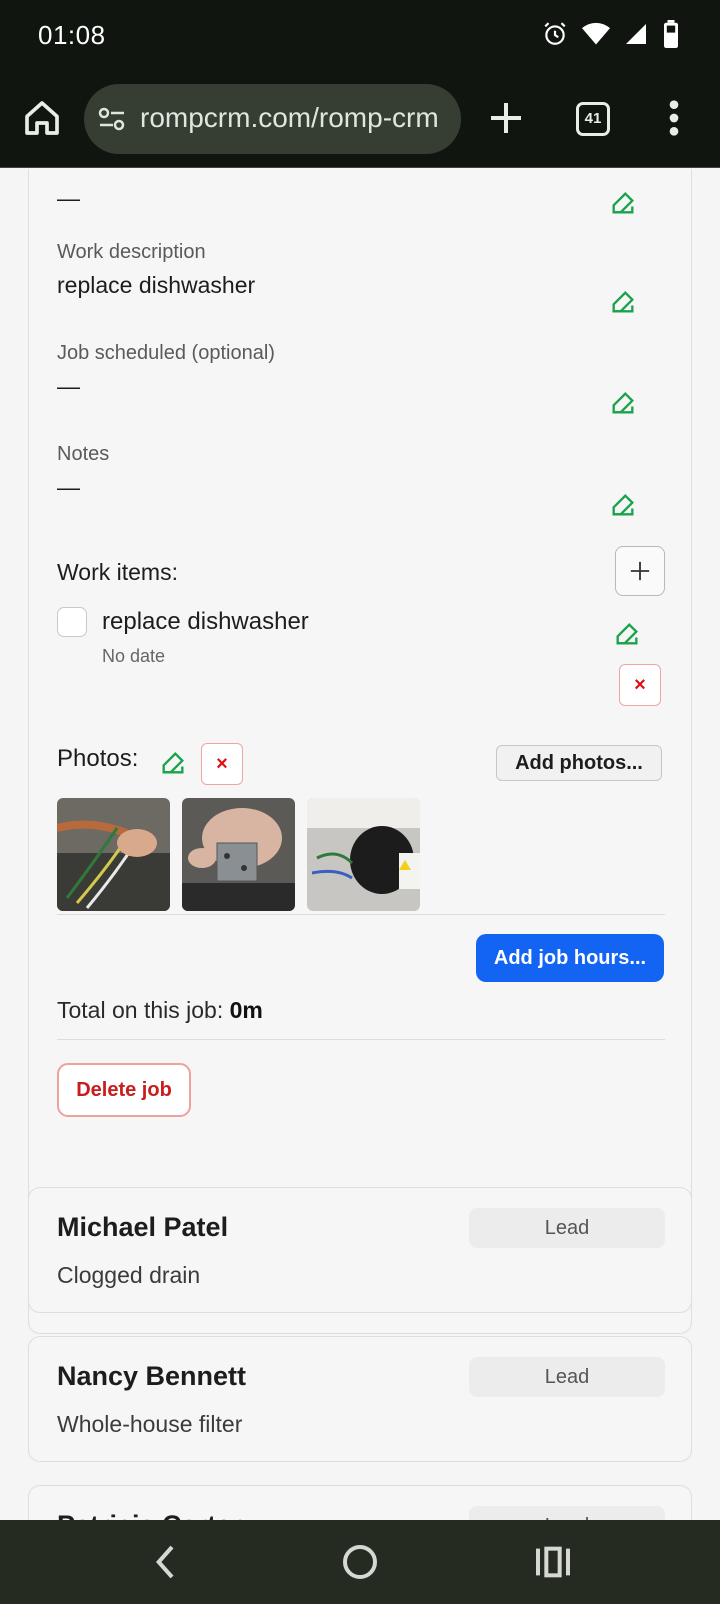 The image size is (720, 1604). Describe the element at coordinates (357, 194) in the screenshot. I see `previous-field: —` at that location.